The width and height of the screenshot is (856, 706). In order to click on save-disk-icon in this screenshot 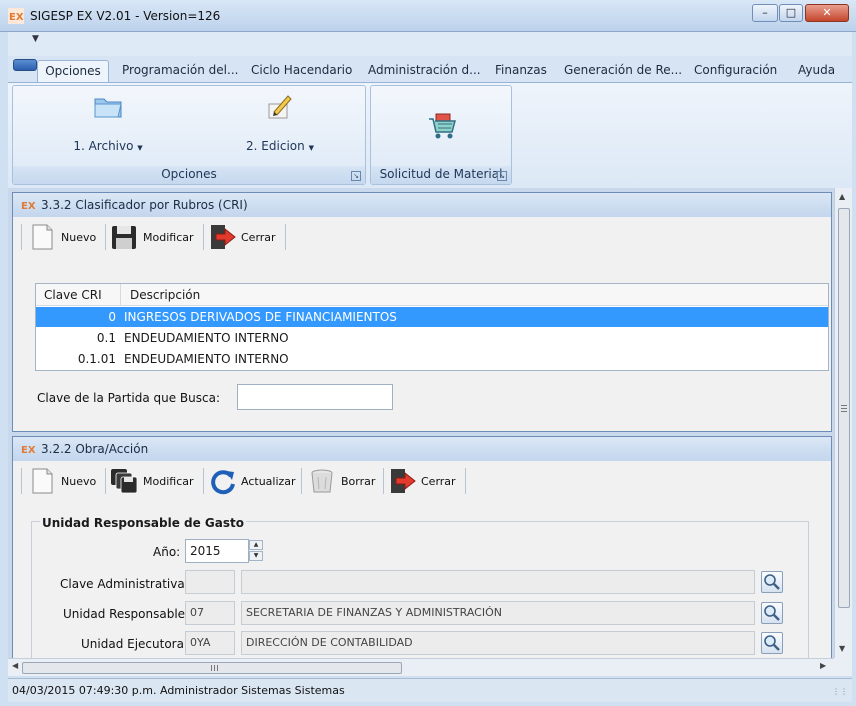, I will do `click(124, 237)`.